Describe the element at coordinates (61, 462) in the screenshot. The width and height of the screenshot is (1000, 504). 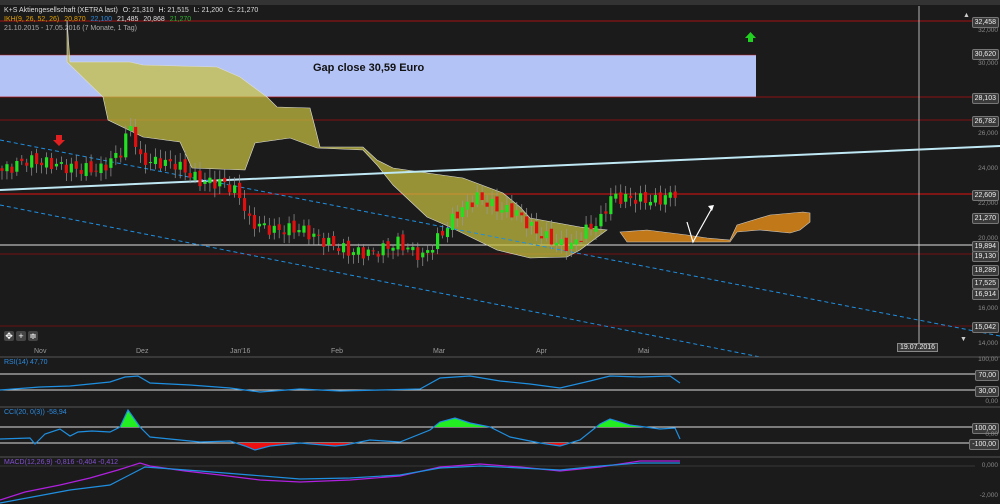
I see `macd-label: MACD(12,26,9) -0,816 -0,404 -0,412` at that location.